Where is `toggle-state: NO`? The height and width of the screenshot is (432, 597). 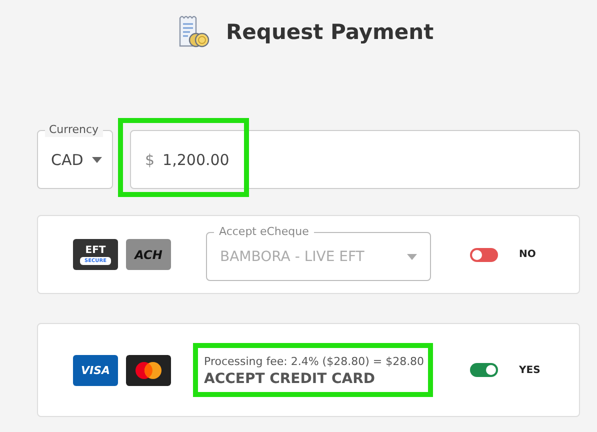
toggle-state: NO is located at coordinates (527, 254).